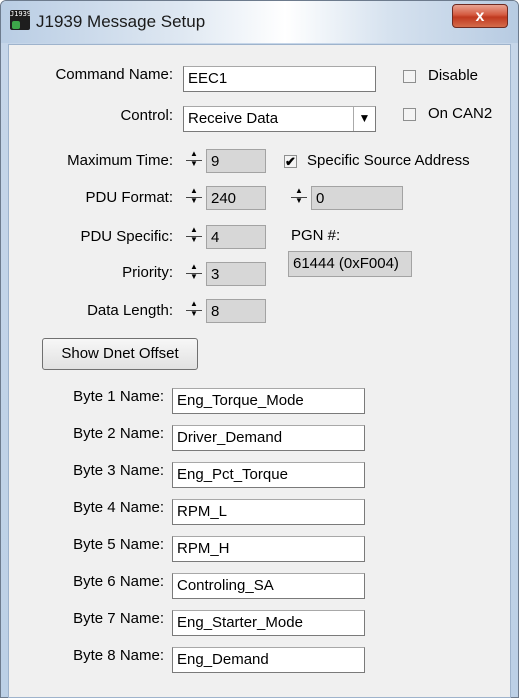  I want to click on data-length-spinner: ▲ ▼, so click(194, 310).